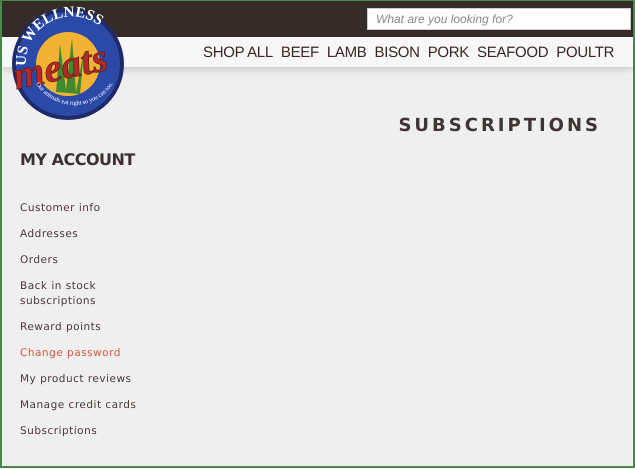  What do you see at coordinates (449, 52) in the screenshot?
I see `nav-link: PORK` at bounding box center [449, 52].